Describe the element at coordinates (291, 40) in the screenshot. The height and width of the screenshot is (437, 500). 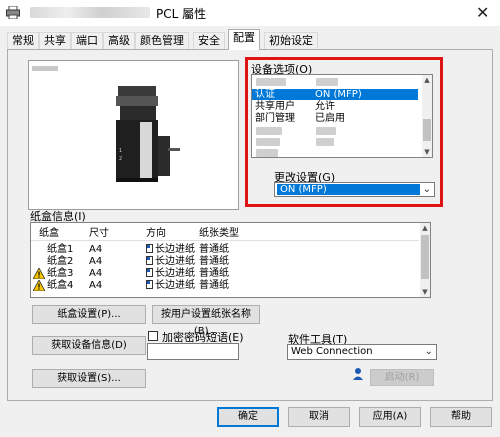
I see `tab-initial-settings: 初始设定` at that location.